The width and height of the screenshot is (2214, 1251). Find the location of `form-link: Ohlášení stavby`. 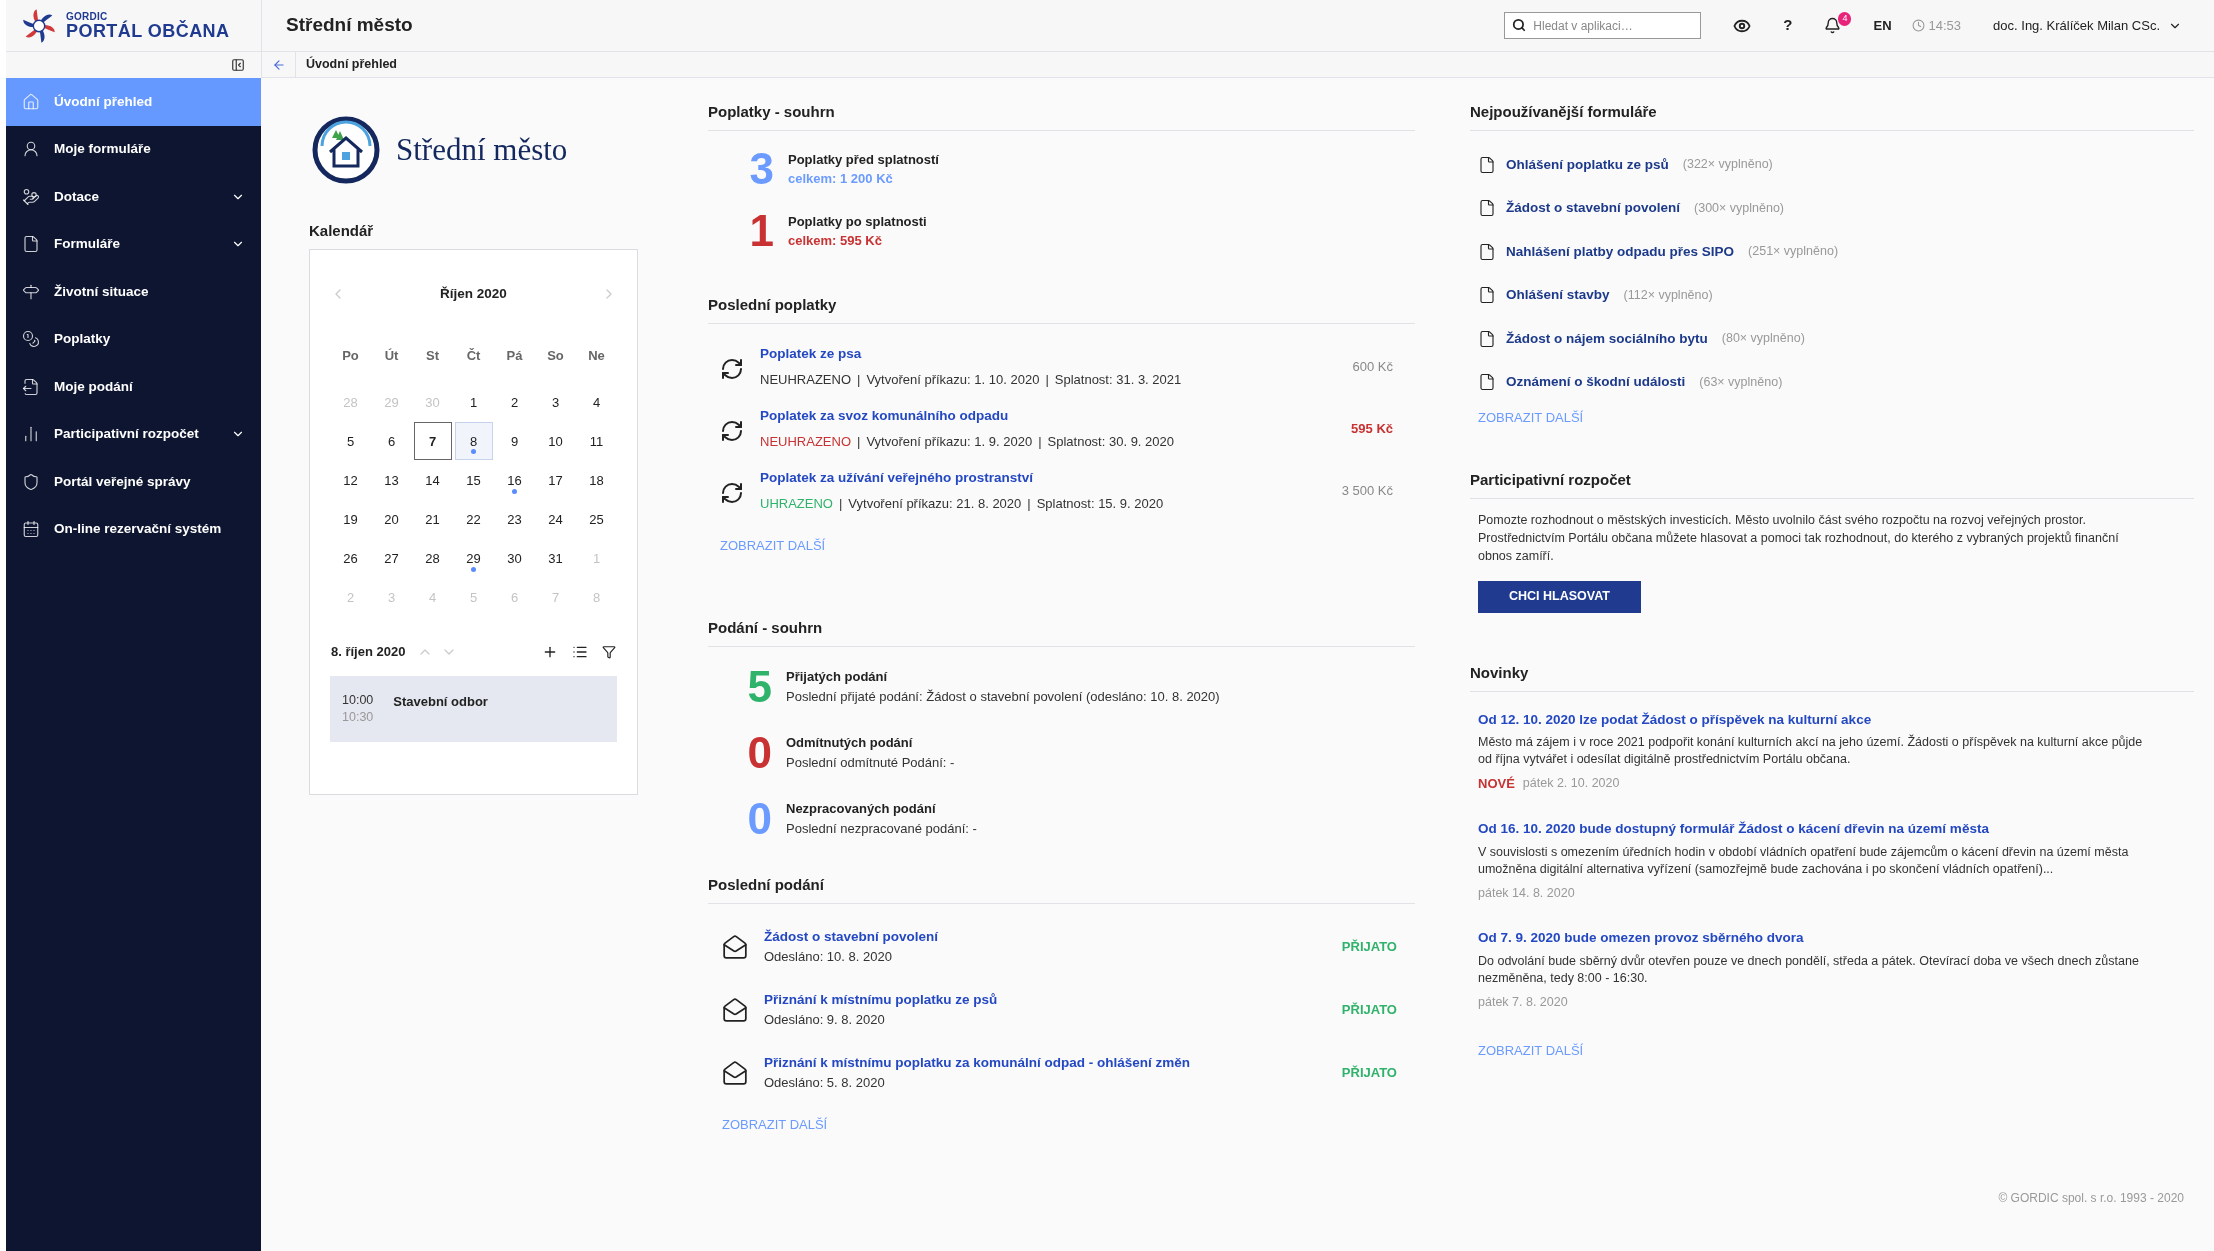

form-link: Ohlášení stavby is located at coordinates (1558, 295).